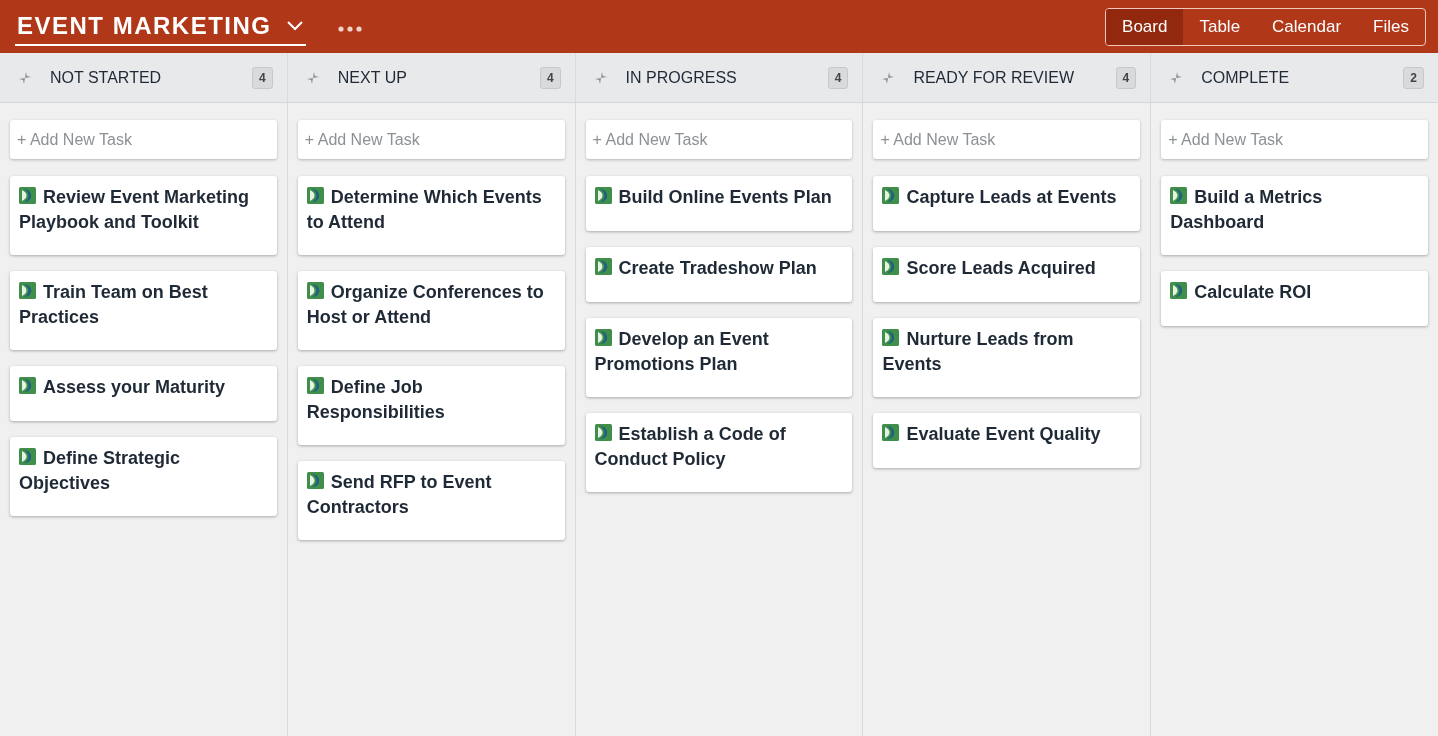  What do you see at coordinates (690, 447) in the screenshot?
I see `task-title: Establish a Code of Conduct Policy` at bounding box center [690, 447].